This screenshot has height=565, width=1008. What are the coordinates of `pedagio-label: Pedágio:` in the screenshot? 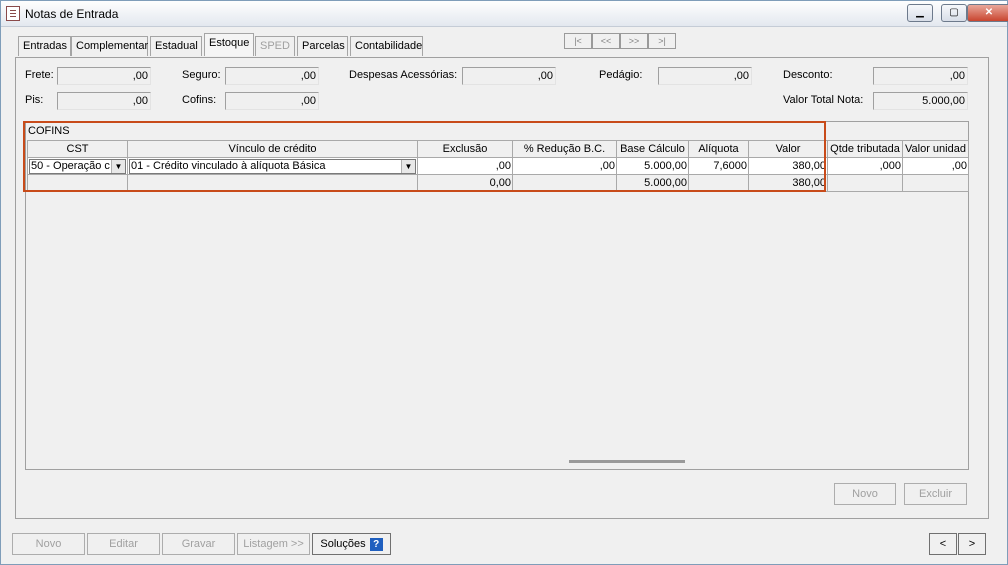 It's located at (621, 75).